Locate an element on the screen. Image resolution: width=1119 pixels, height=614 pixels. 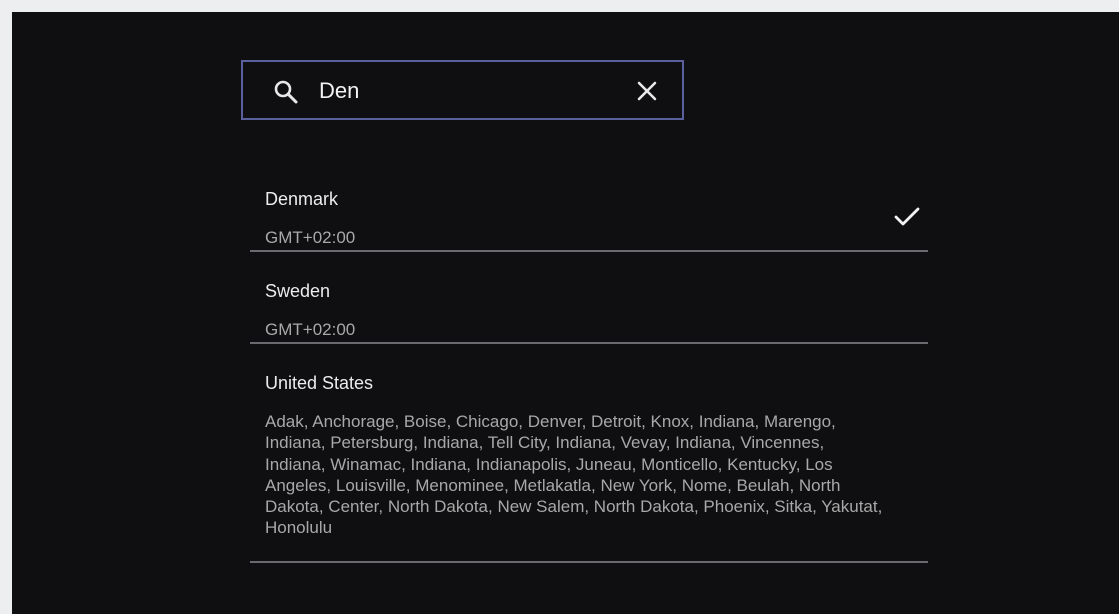
list-item-name: Sweden is located at coordinates (298, 291).